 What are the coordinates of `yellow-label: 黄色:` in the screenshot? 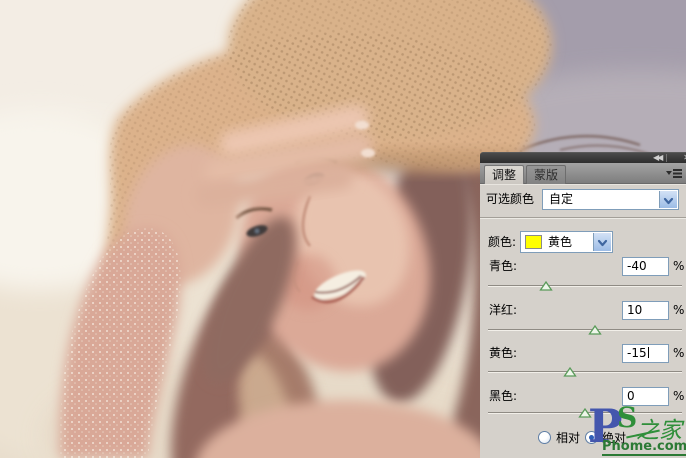 It's located at (503, 353).